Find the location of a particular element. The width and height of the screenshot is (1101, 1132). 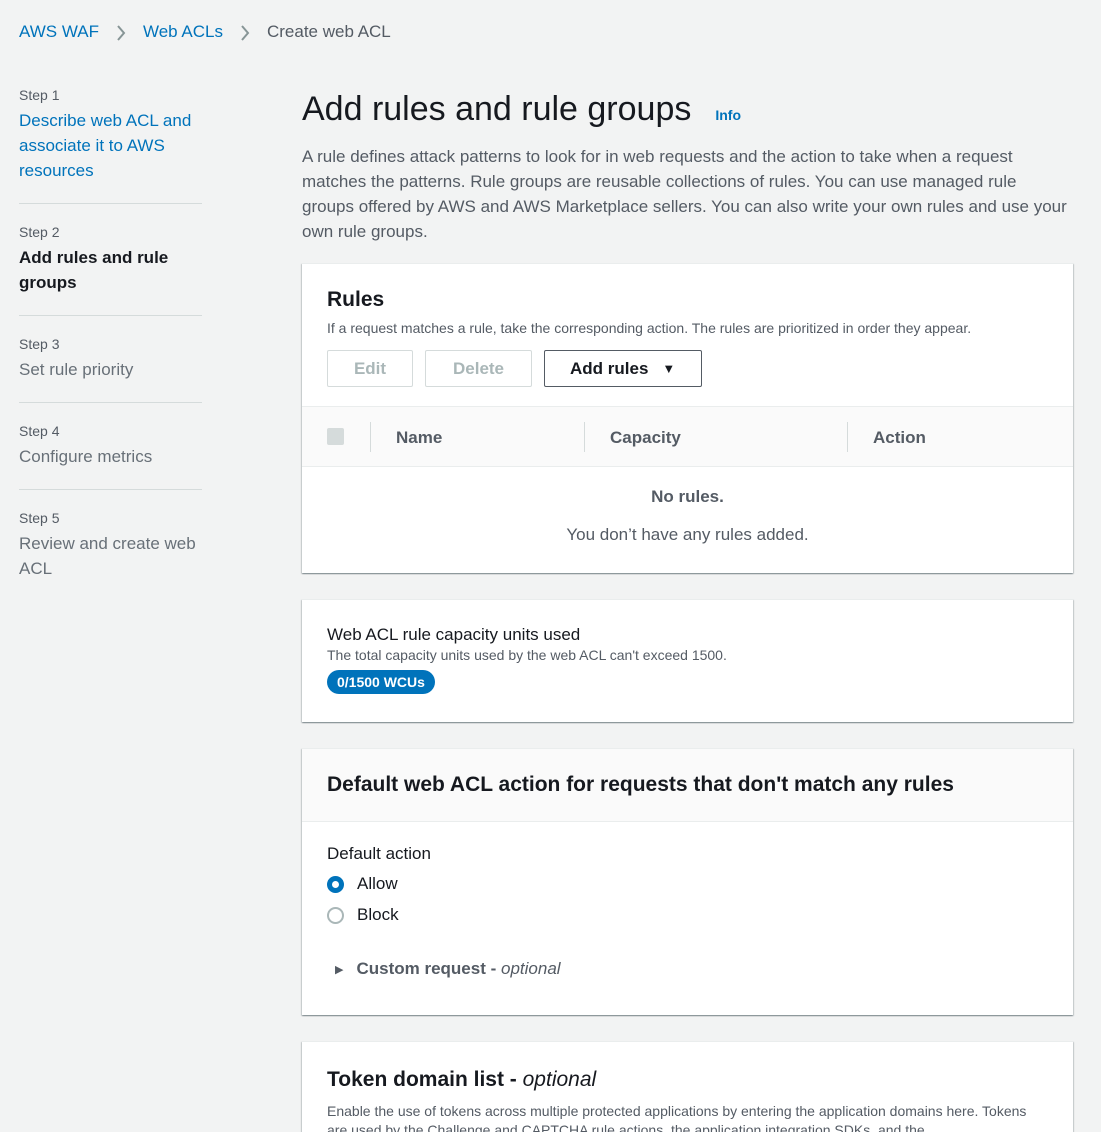

capacity-label: Web ACL rule capacity units used is located at coordinates (454, 634).